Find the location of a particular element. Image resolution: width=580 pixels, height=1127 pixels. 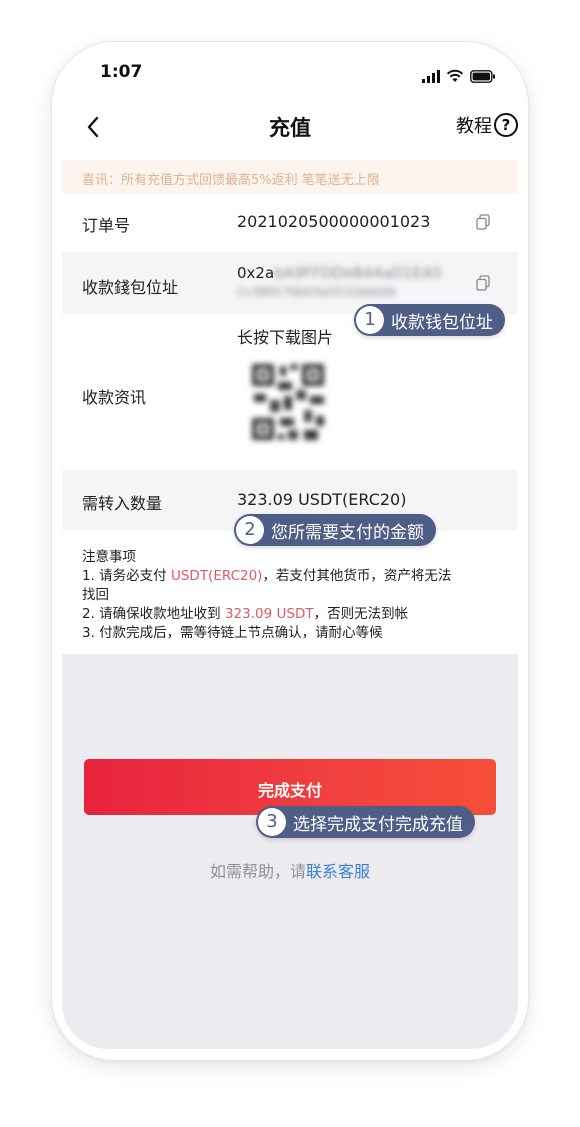

order-number-label: 订单号 is located at coordinates (106, 225).